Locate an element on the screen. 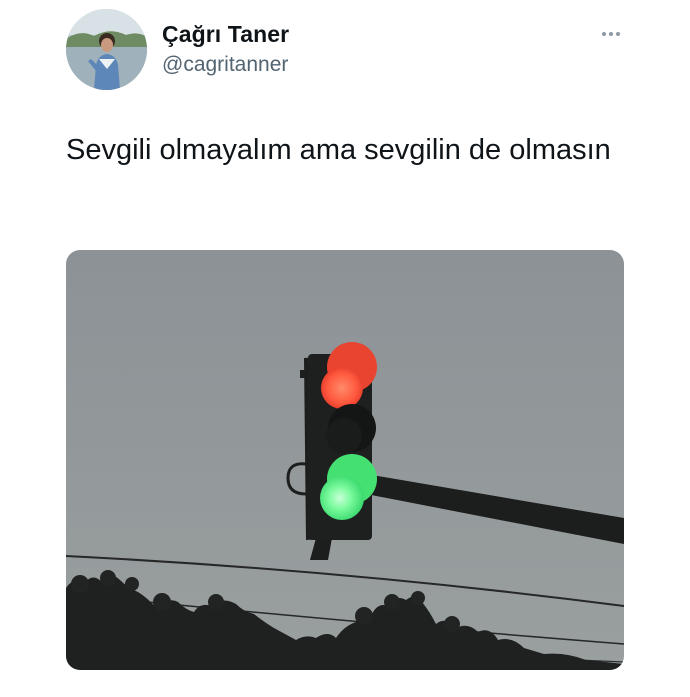  avatar-photo is located at coordinates (106, 49).